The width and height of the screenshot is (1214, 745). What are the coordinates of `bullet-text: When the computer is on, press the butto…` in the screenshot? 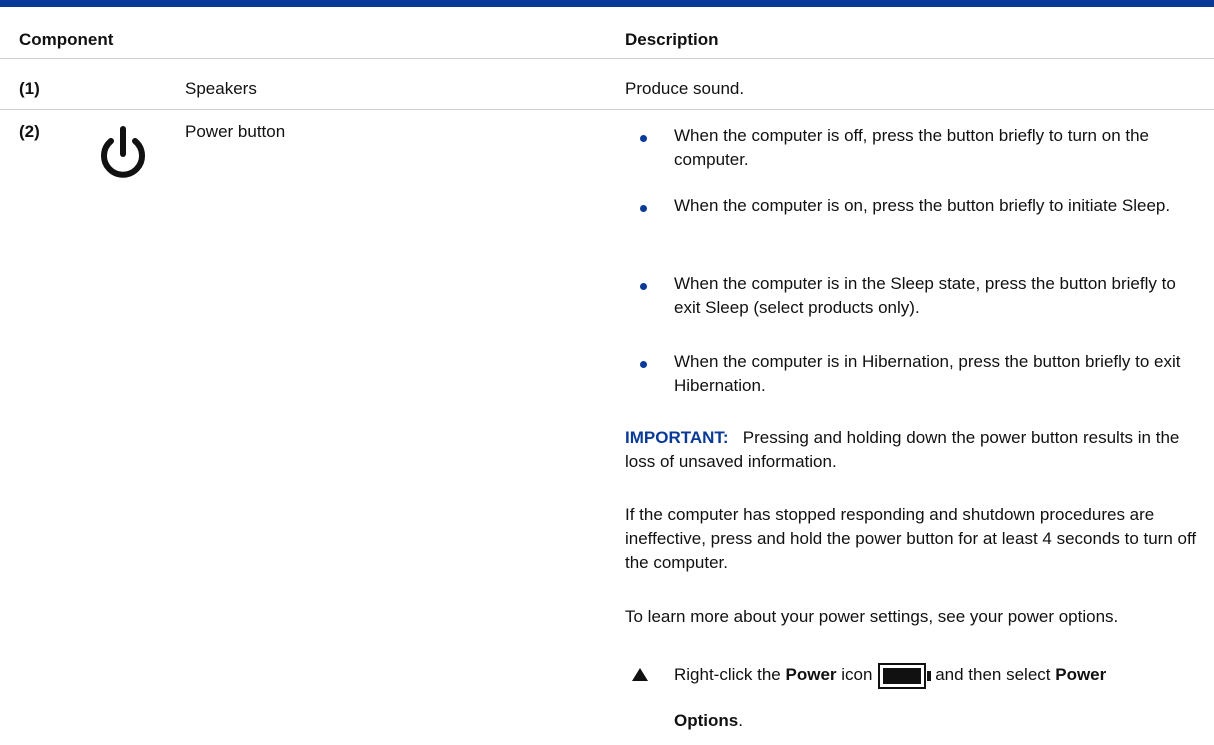 It's located at (922, 205).